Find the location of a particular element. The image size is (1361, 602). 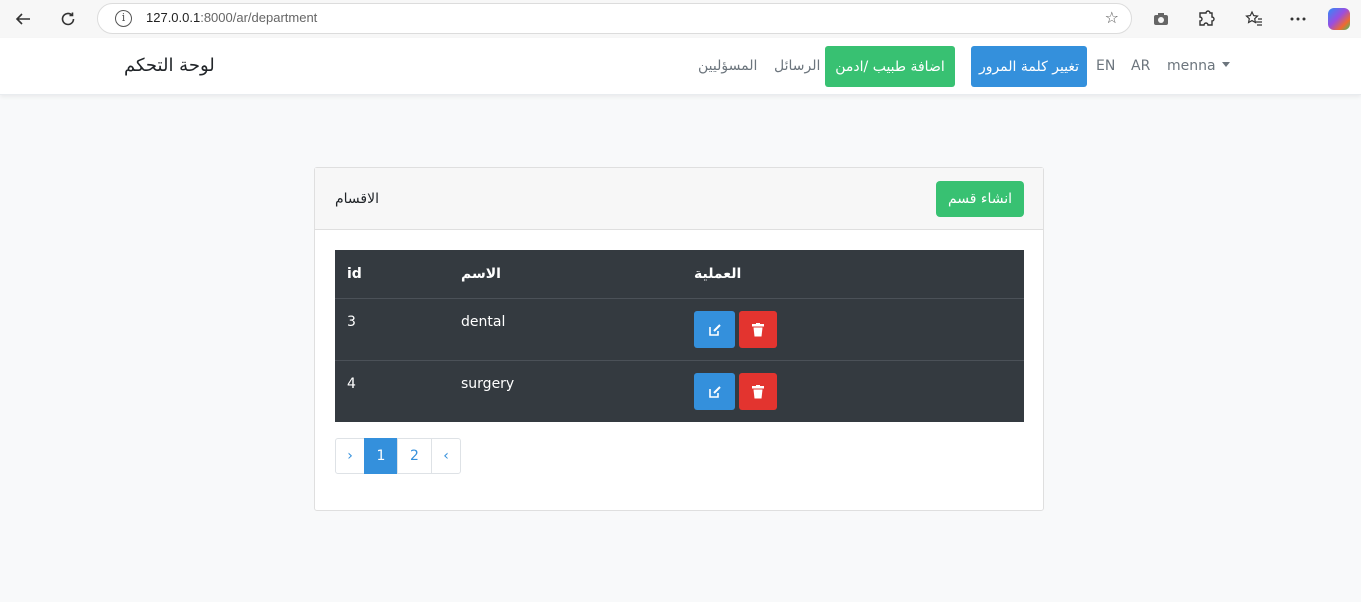

add-doctor-admin-button: اضافة طبيب /ادمن is located at coordinates (890, 66).